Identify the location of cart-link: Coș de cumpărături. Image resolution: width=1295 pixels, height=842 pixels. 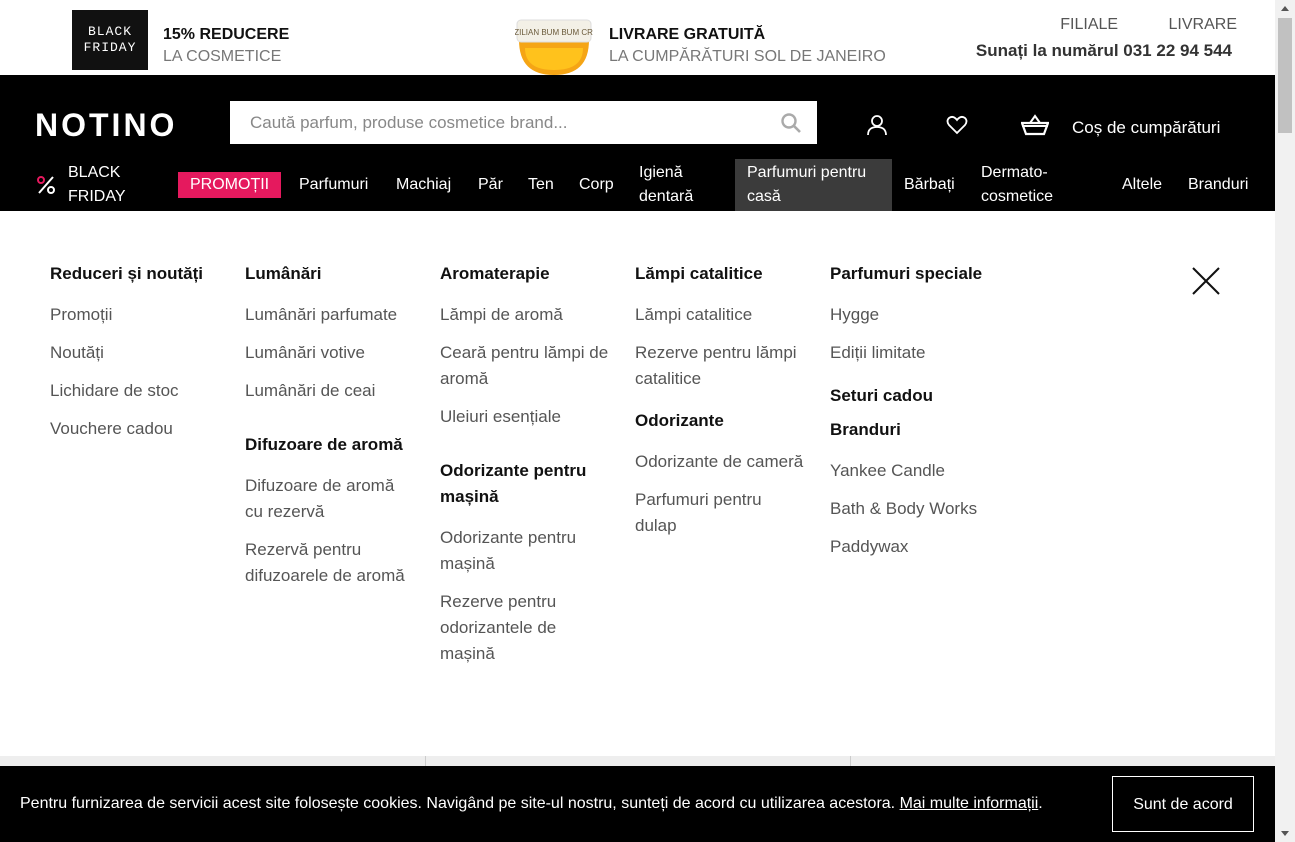
(1146, 128).